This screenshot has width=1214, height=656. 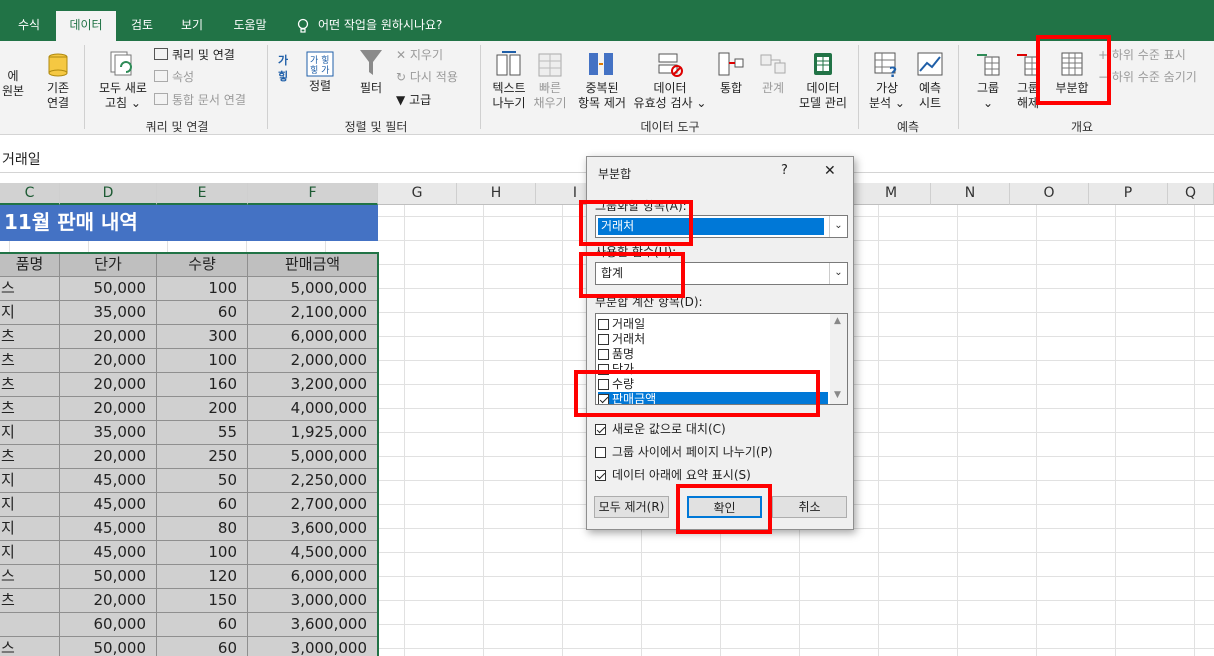 I want to click on tell-me-search: 어떤 작업을 원하시나요?, so click(x=369, y=26).